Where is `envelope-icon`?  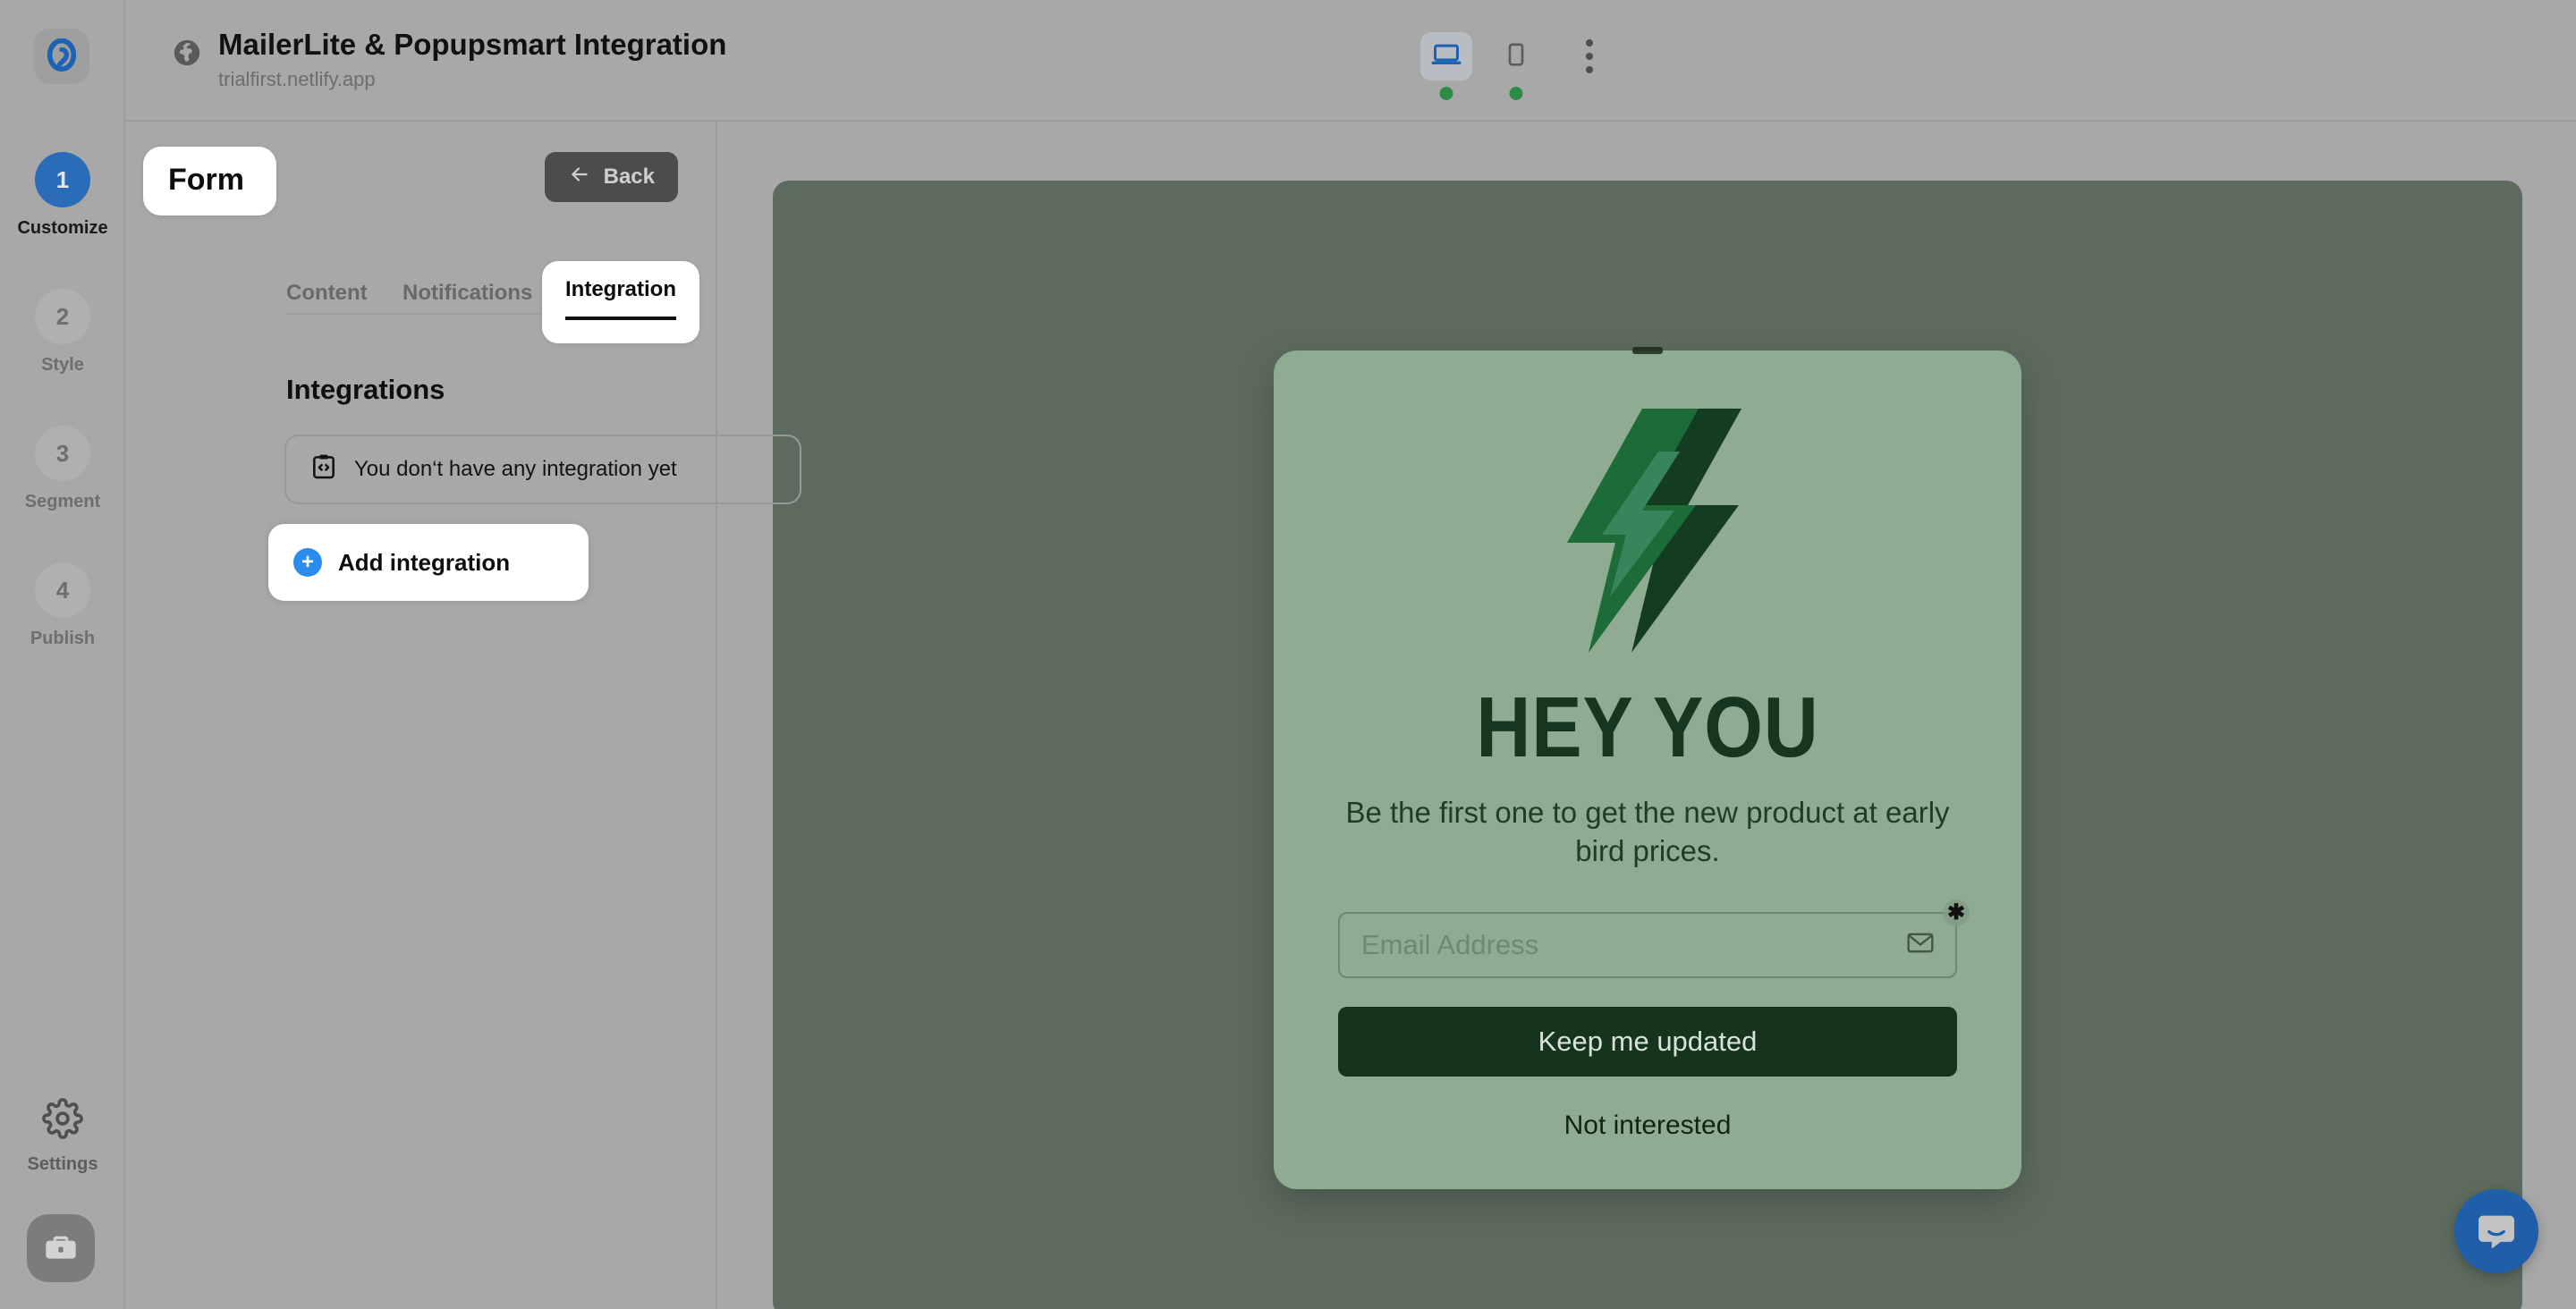
envelope-icon is located at coordinates (1920, 944).